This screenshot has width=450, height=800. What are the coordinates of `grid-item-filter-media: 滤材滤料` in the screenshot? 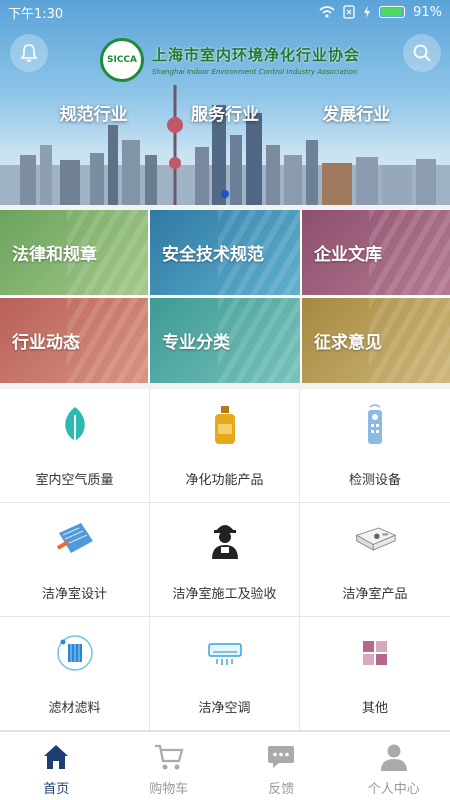 It's located at (75, 674).